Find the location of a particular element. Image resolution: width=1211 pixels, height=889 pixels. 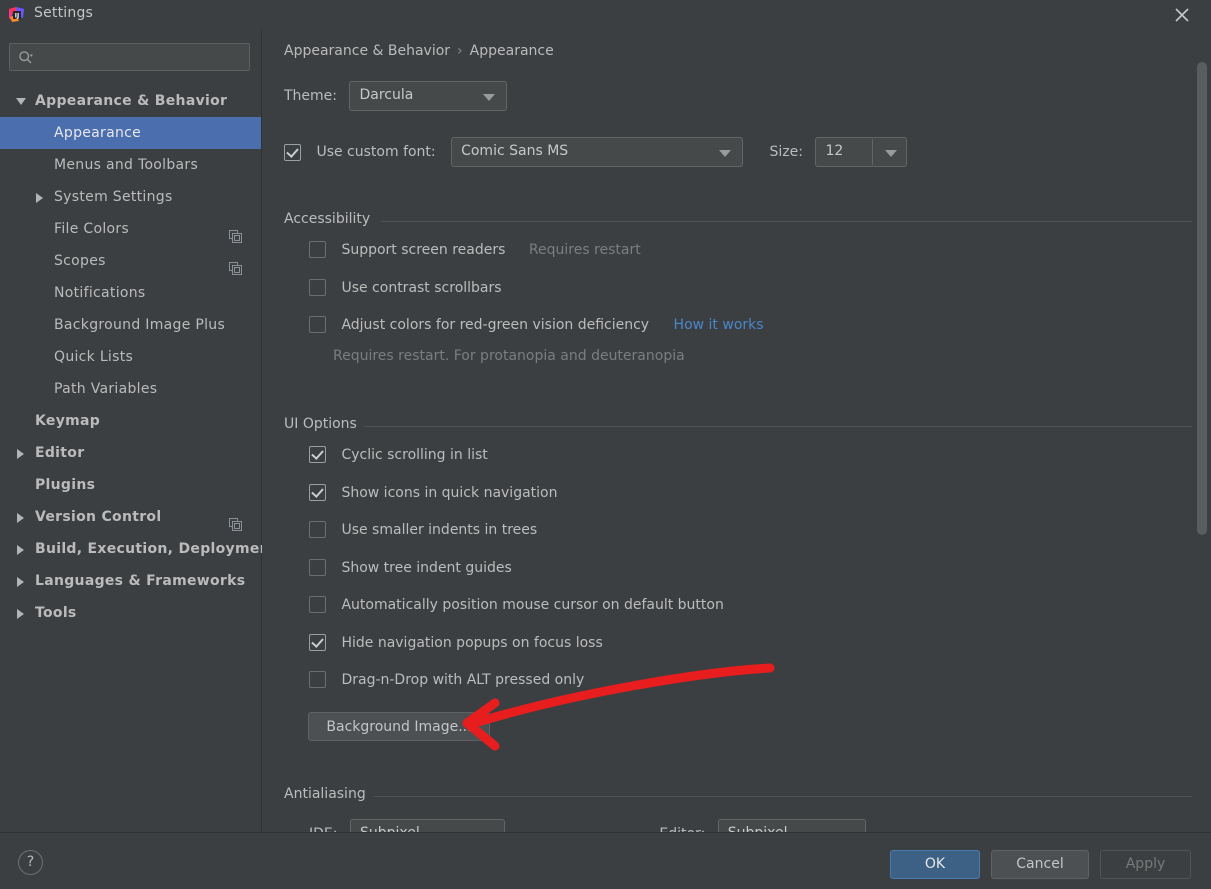

search-input is located at coordinates (142, 58).